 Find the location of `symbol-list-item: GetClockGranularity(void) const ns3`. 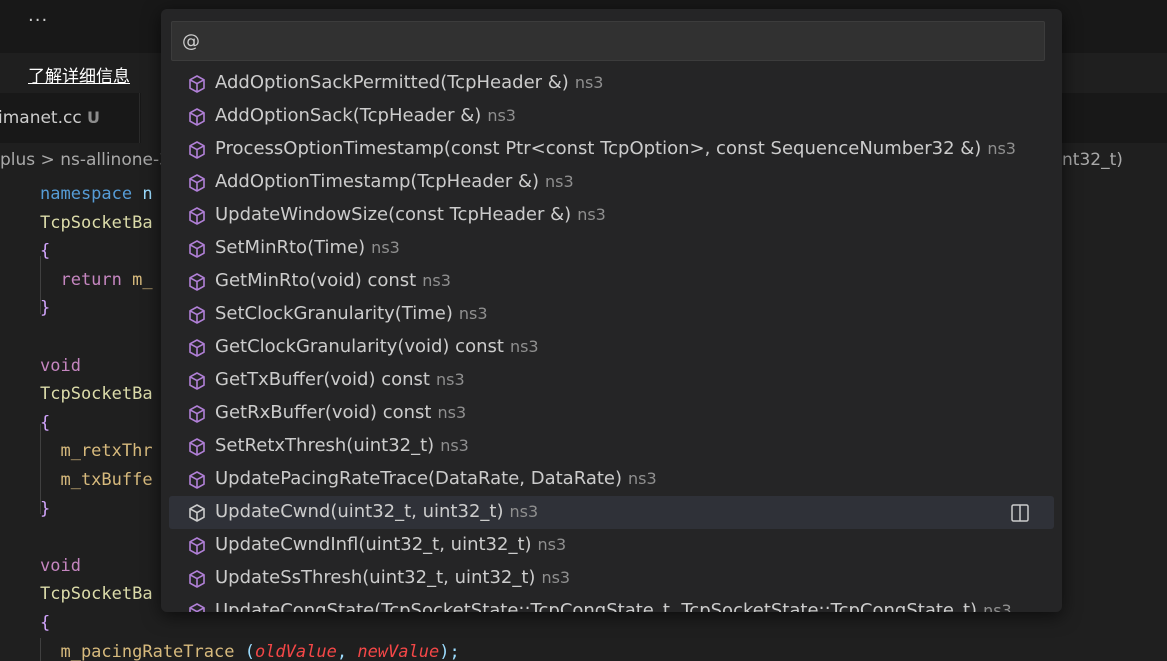

symbol-list-item: GetClockGranularity(void) const ns3 is located at coordinates (611, 347).